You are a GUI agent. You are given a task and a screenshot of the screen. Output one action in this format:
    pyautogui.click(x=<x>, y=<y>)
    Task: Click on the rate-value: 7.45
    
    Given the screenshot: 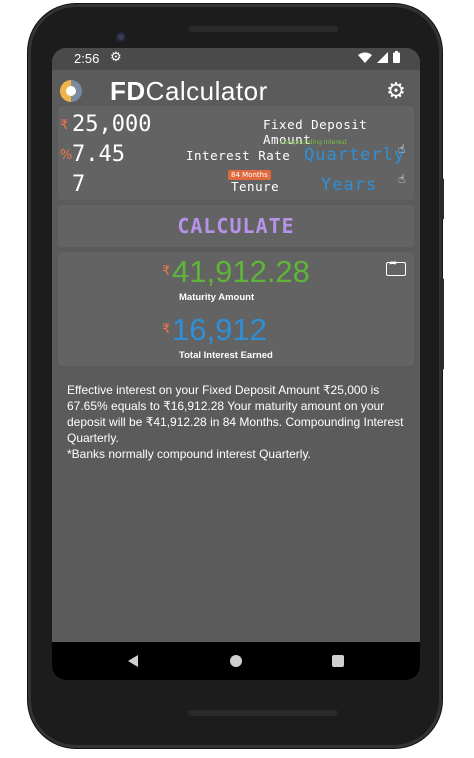 What is the action you would take?
    pyautogui.click(x=98, y=154)
    